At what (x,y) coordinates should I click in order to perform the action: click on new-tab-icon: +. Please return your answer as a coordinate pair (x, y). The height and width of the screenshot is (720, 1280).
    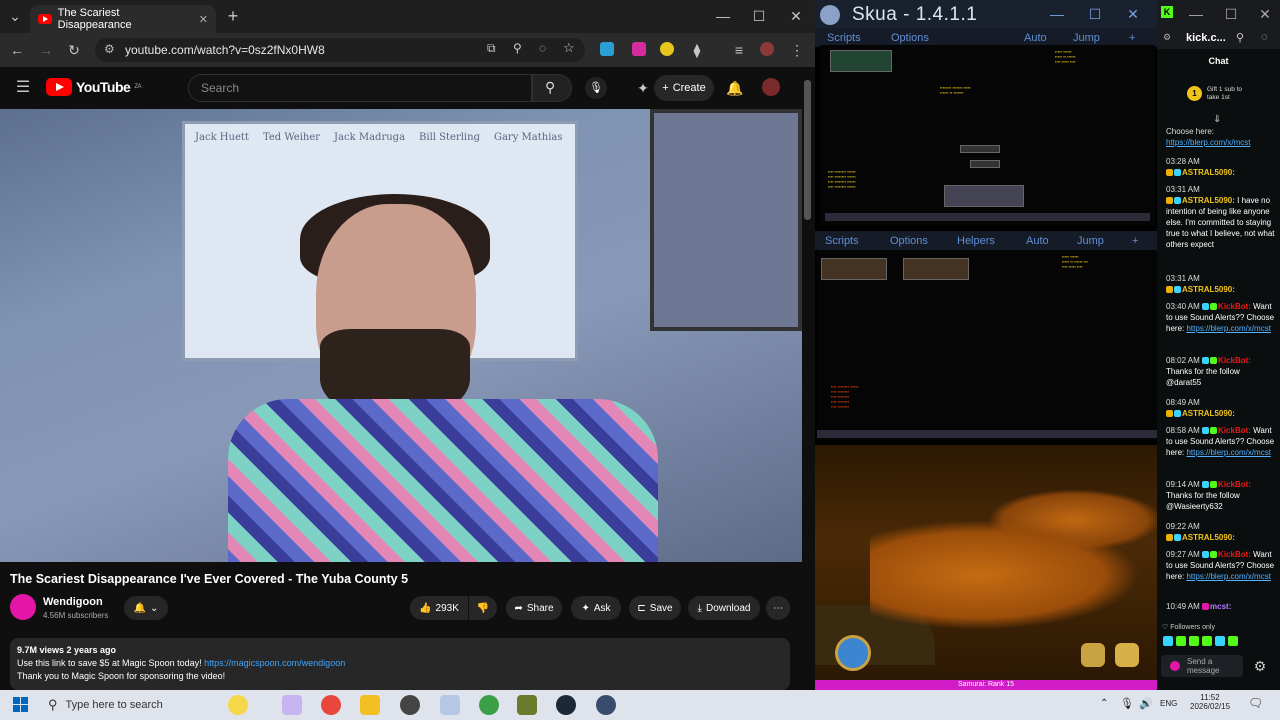
    Looking at the image, I should click on (233, 16).